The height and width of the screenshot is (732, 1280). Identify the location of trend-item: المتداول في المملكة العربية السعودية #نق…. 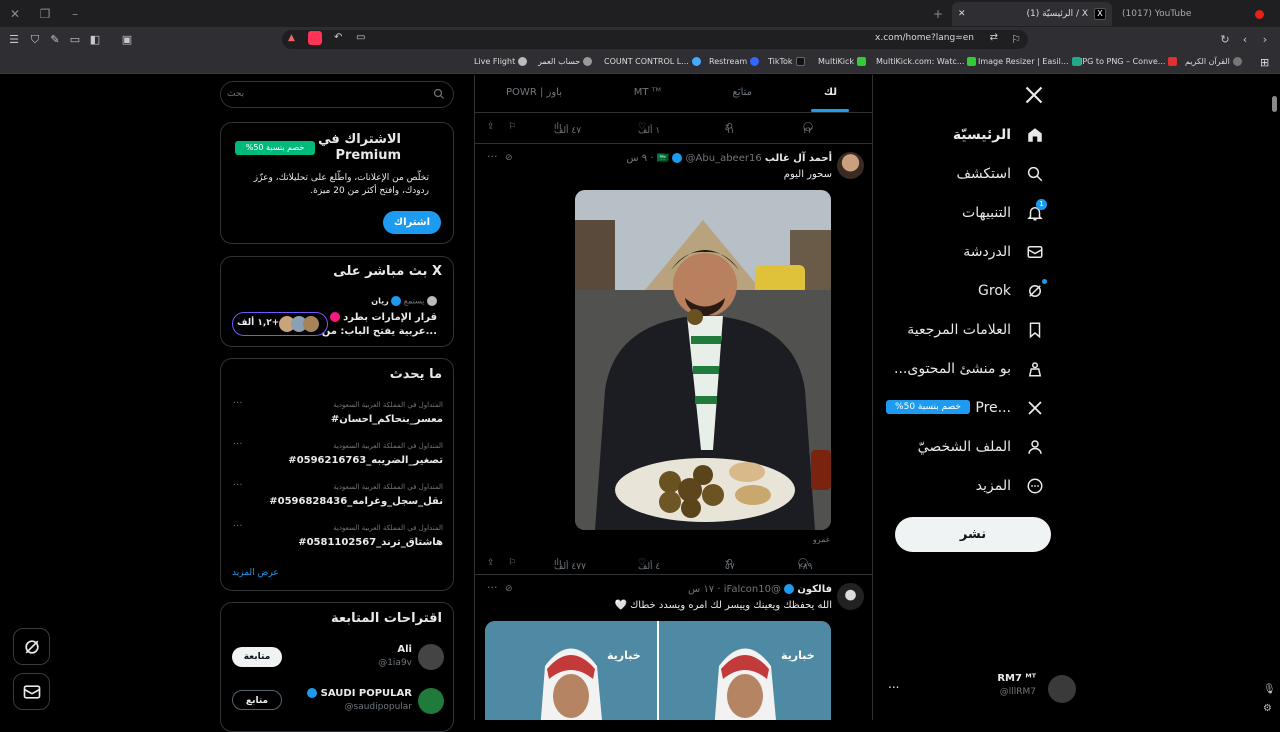
(338, 497).